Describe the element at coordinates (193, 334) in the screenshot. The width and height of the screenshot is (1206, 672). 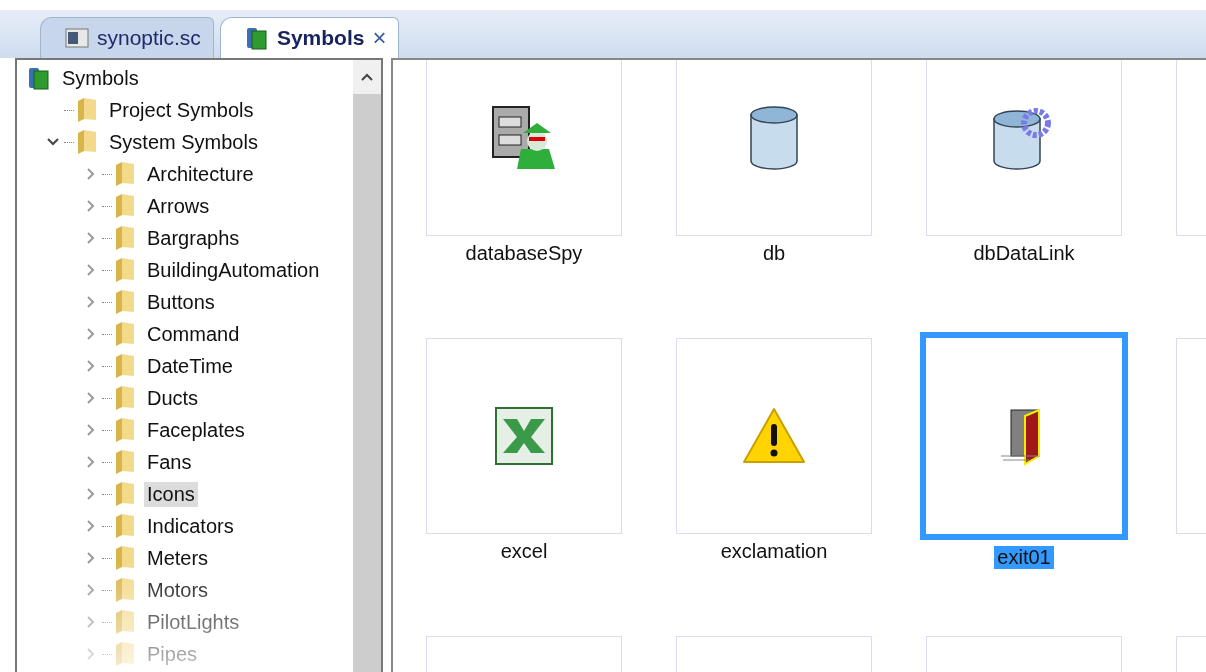
I see `tree-item: Command` at that location.